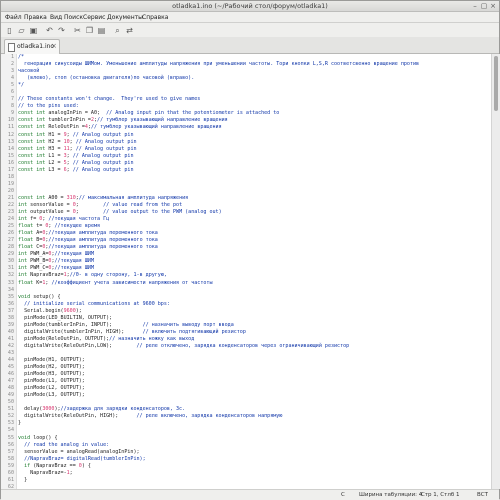  Describe the element at coordinates (246, 85) in the screenshot. I see `code-line: 5 */` at that location.